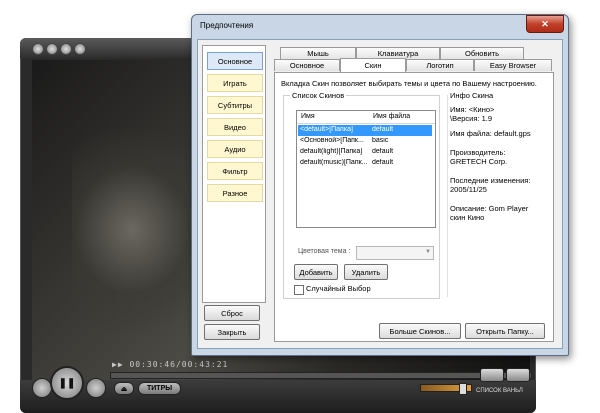  What do you see at coordinates (124, 388) in the screenshot?
I see `eject-button: ⏏` at bounding box center [124, 388].